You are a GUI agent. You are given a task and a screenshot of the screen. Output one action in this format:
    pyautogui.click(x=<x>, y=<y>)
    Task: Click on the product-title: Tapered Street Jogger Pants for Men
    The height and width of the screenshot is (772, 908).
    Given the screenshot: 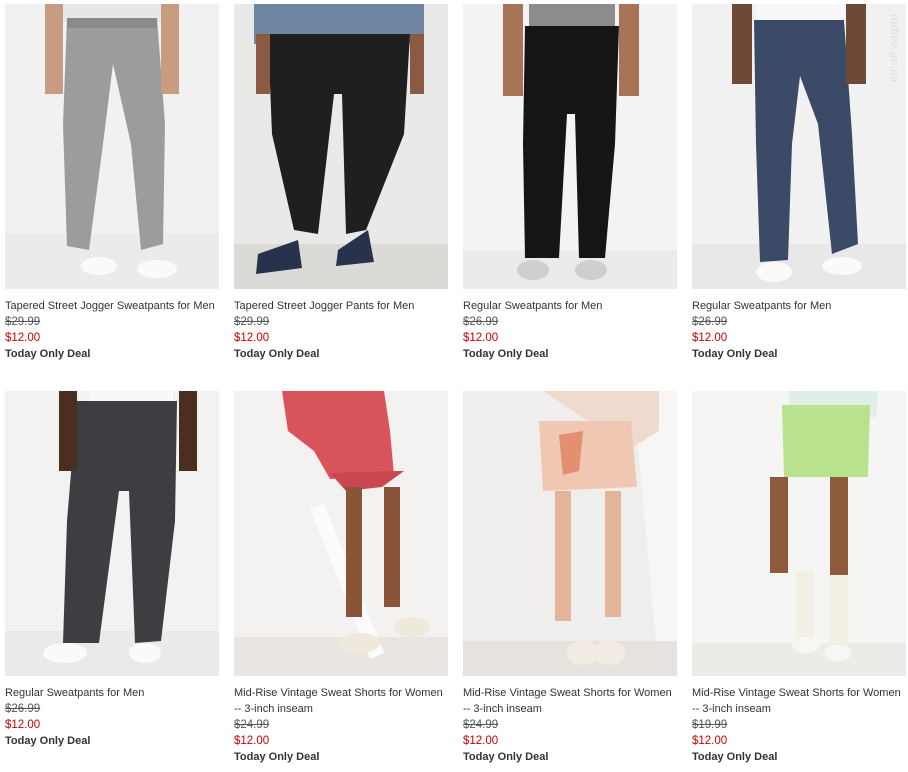 What is the action you would take?
    pyautogui.click(x=341, y=306)
    